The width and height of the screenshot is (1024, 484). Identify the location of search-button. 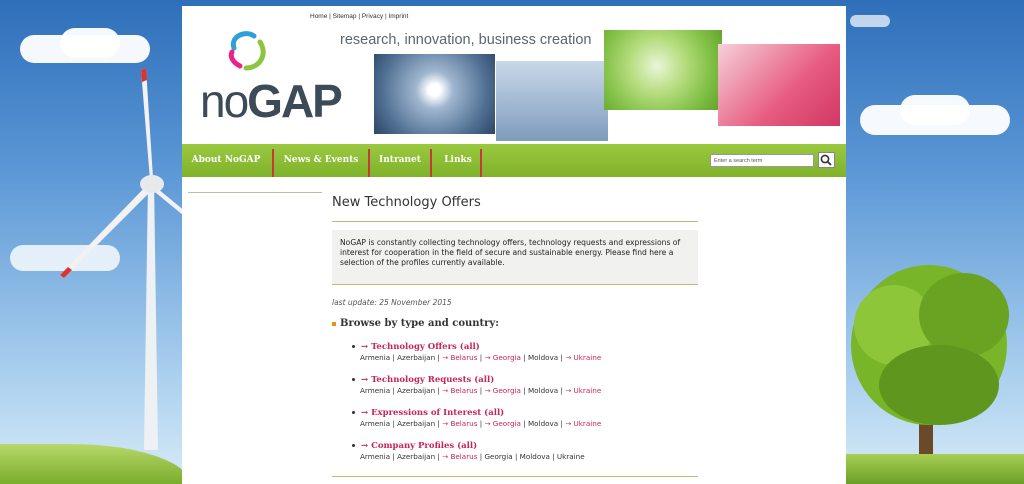
(826, 160).